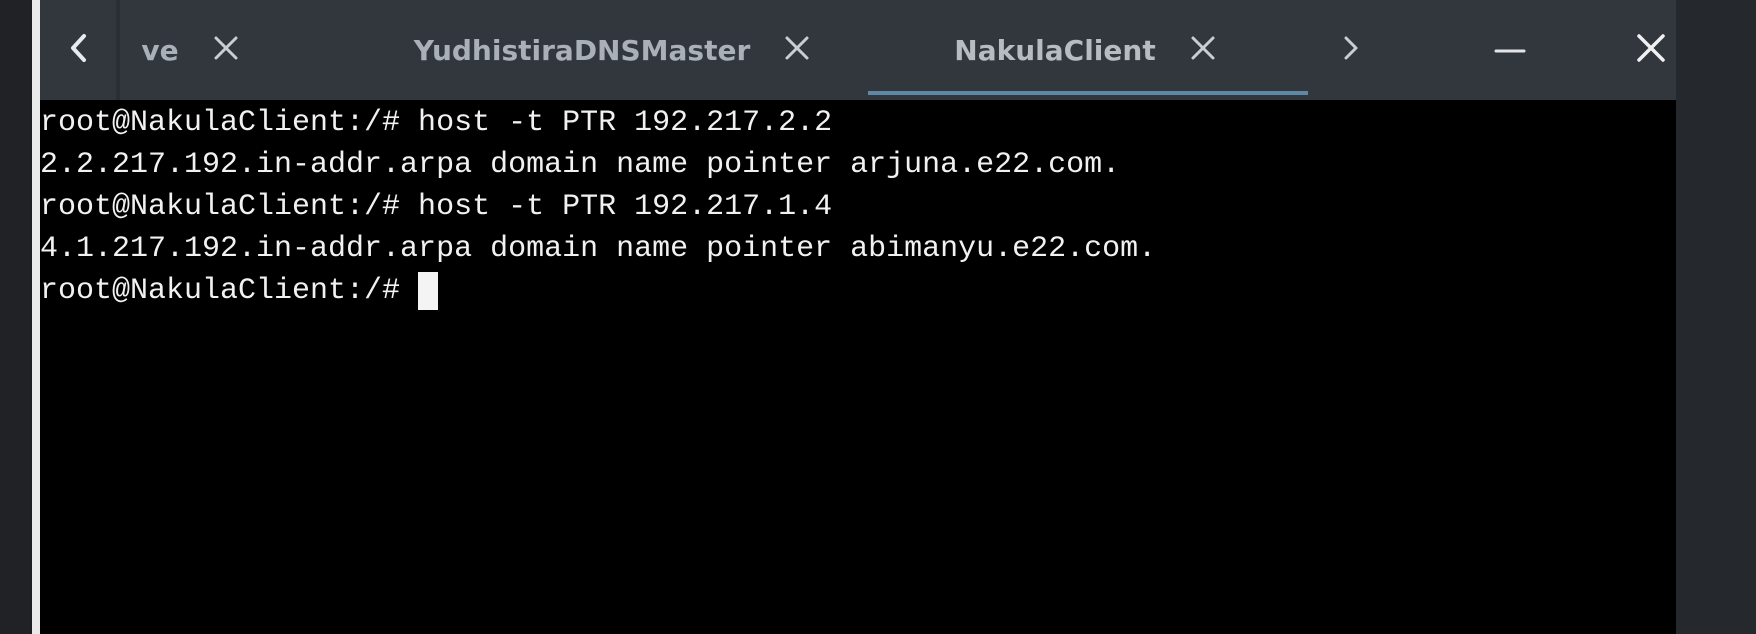 This screenshot has height=634, width=1756. I want to click on tab-yudhistiradnsmaster: YudhistiraDNSMaster, so click(615, 50).